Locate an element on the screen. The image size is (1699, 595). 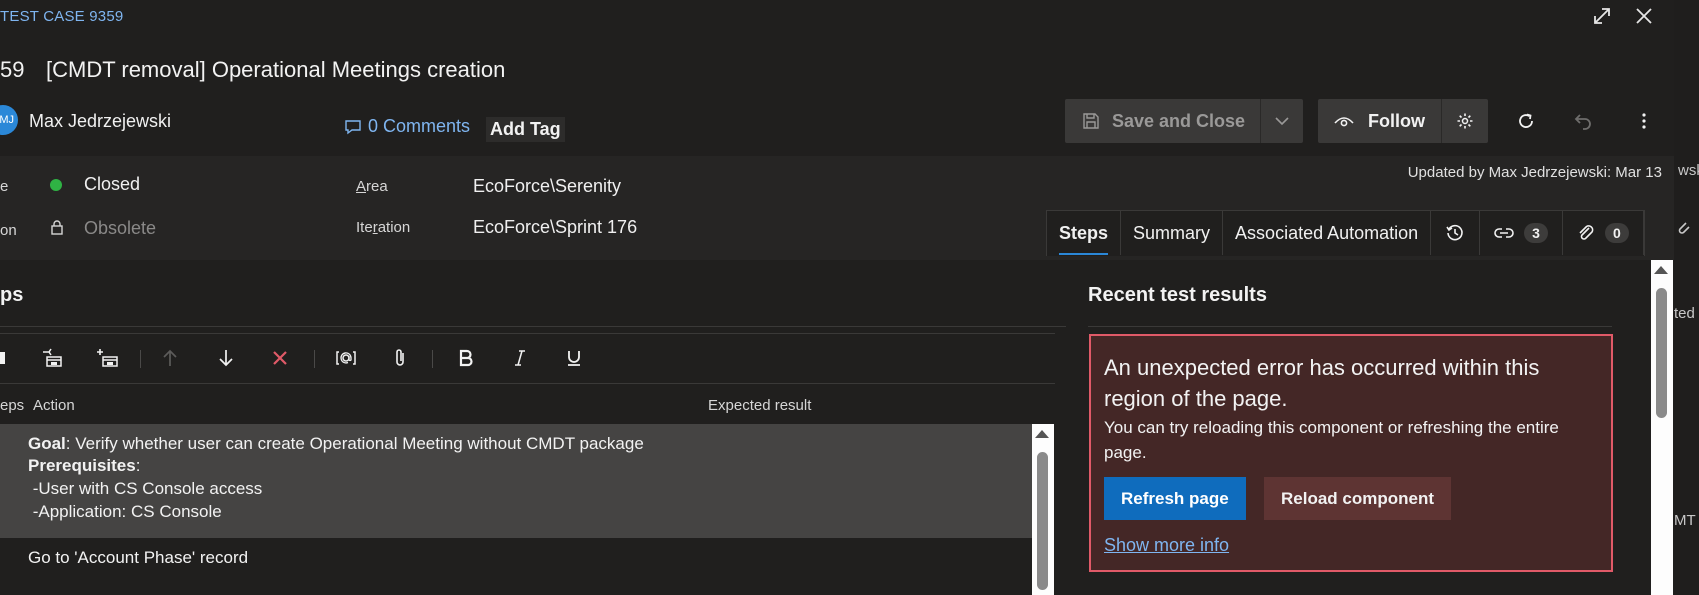
create-shared-steps-icon is located at coordinates (107, 358).